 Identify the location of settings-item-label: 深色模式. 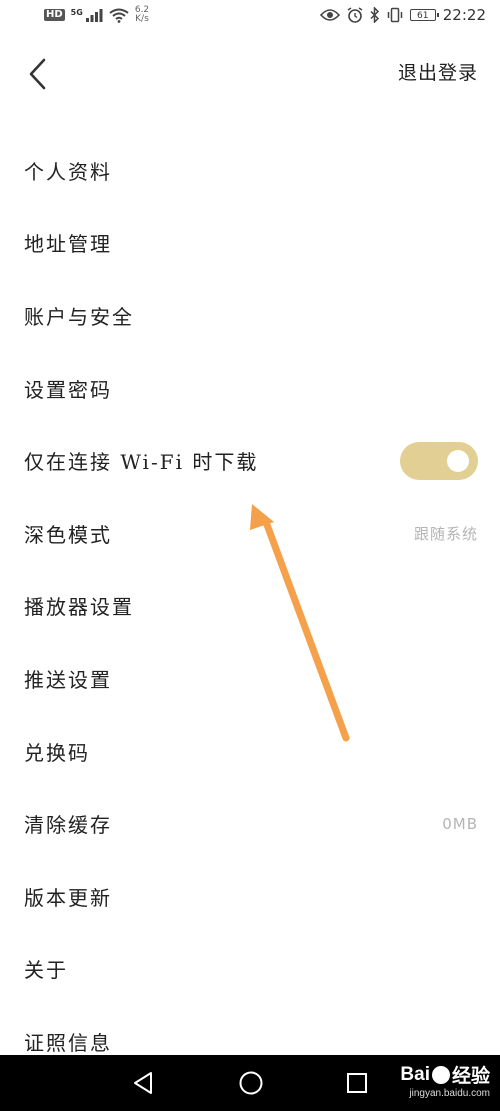
(68, 534).